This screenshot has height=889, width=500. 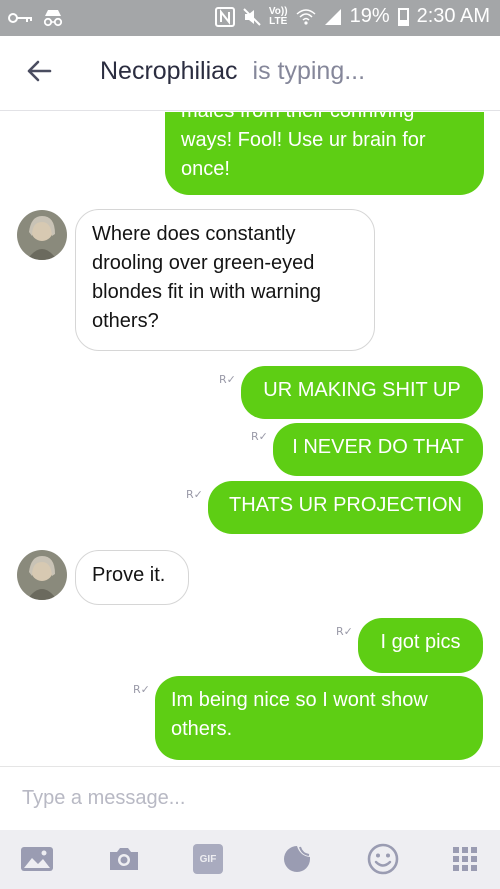 I want to click on camera-icon, so click(x=124, y=859).